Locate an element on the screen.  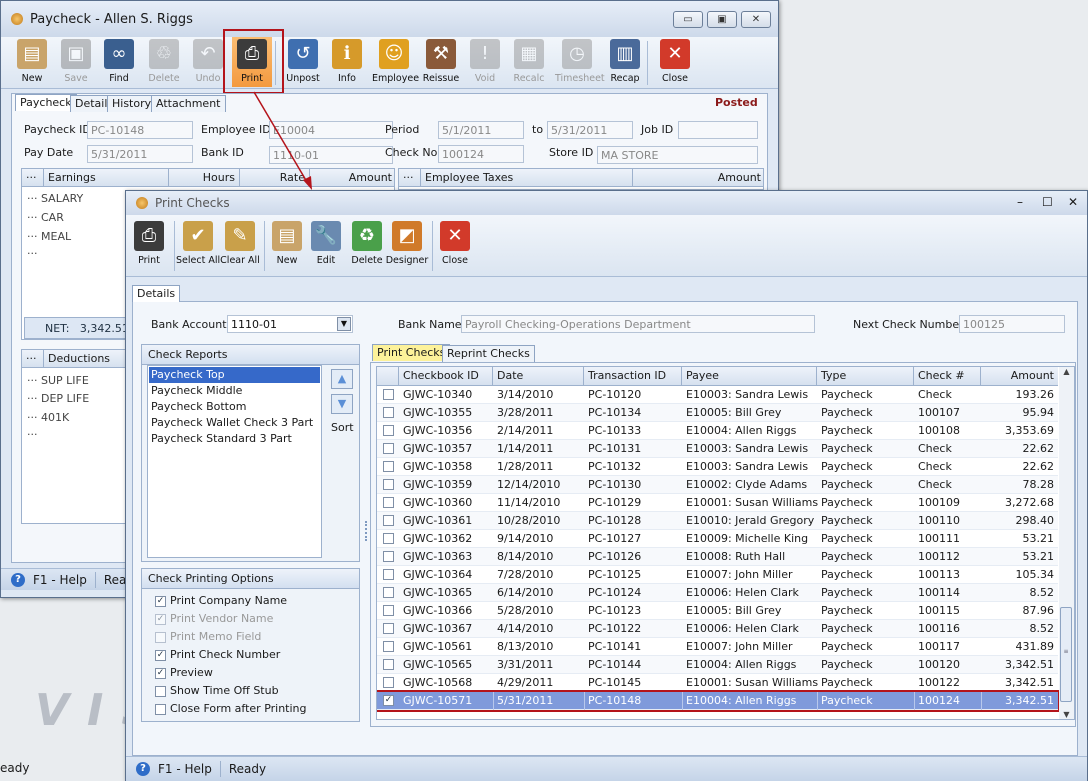
col-type: Type is located at coordinates (865, 376).